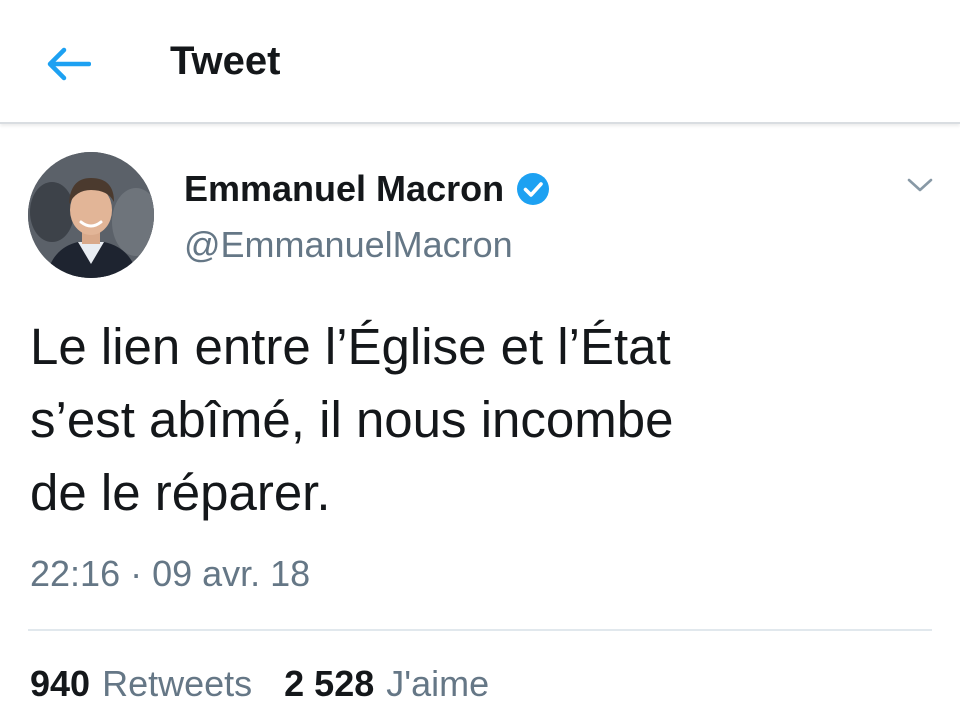 The height and width of the screenshot is (720, 960). What do you see at coordinates (348, 245) in the screenshot?
I see `author-handle: @EmmanuelMacron` at bounding box center [348, 245].